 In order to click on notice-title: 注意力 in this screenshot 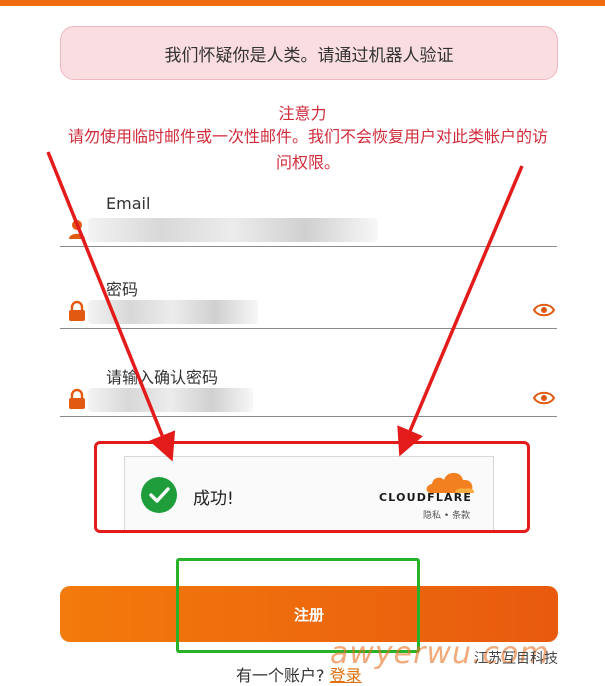, I will do `click(302, 113)`.